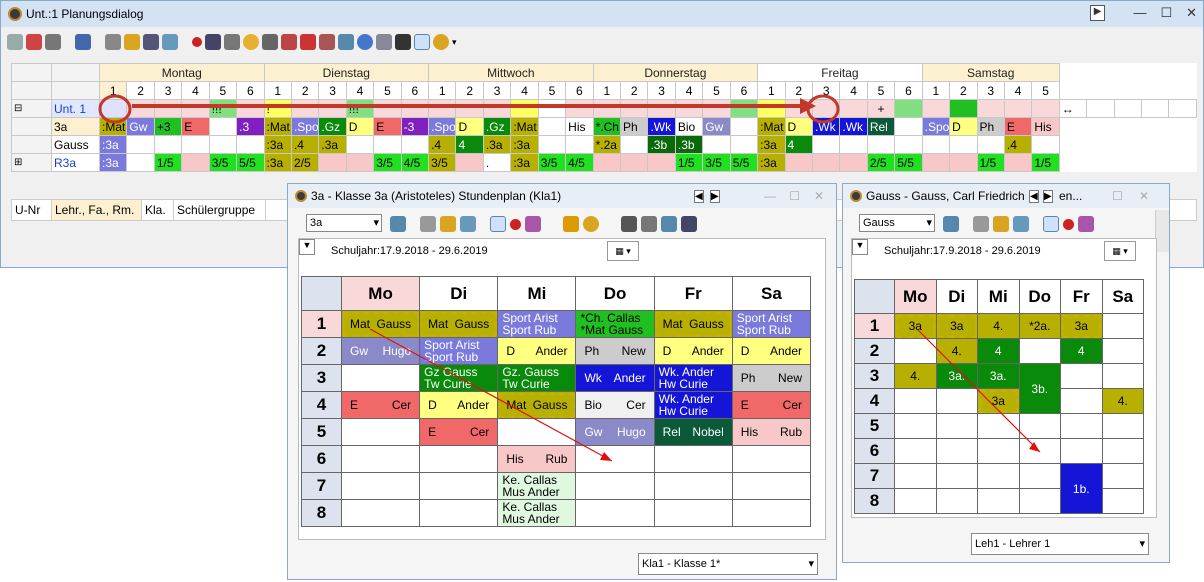  What do you see at coordinates (705, 395) in the screenshot?
I see `move-arrows-overlay` at bounding box center [705, 395].